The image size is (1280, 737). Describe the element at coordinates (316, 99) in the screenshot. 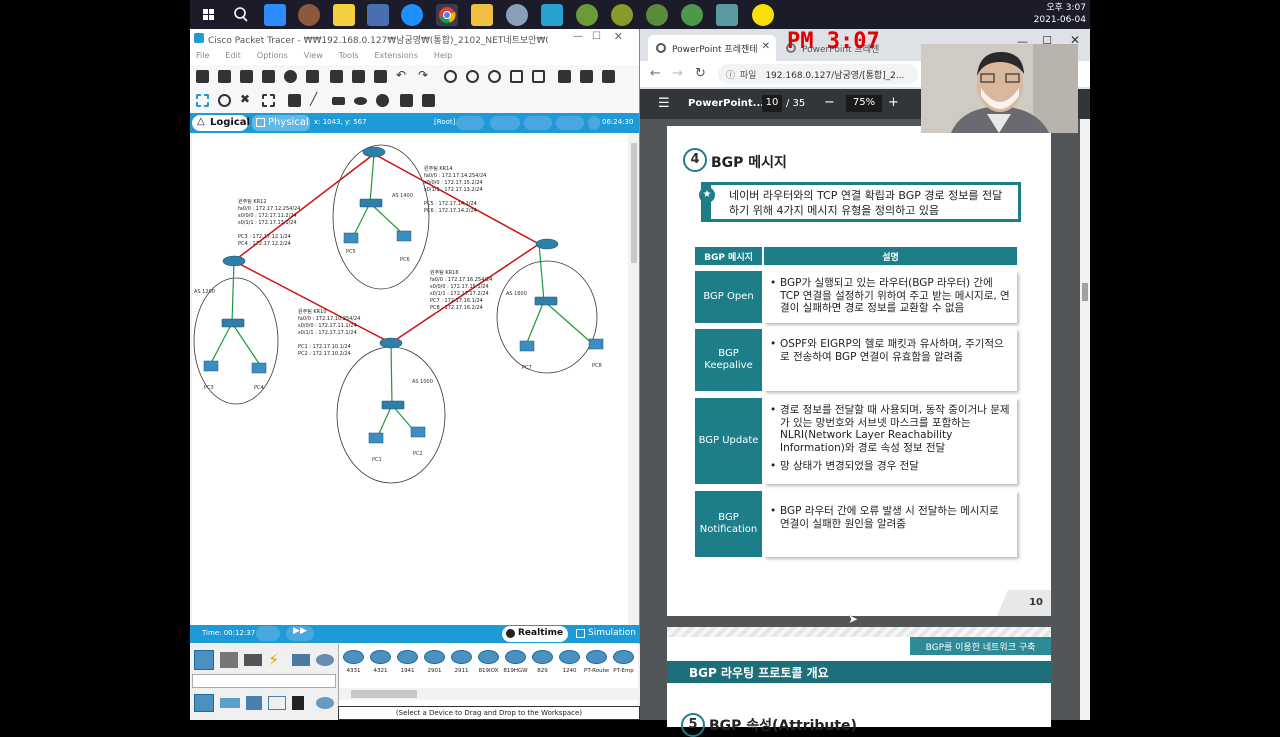

I see `line-icon: ╱` at that location.